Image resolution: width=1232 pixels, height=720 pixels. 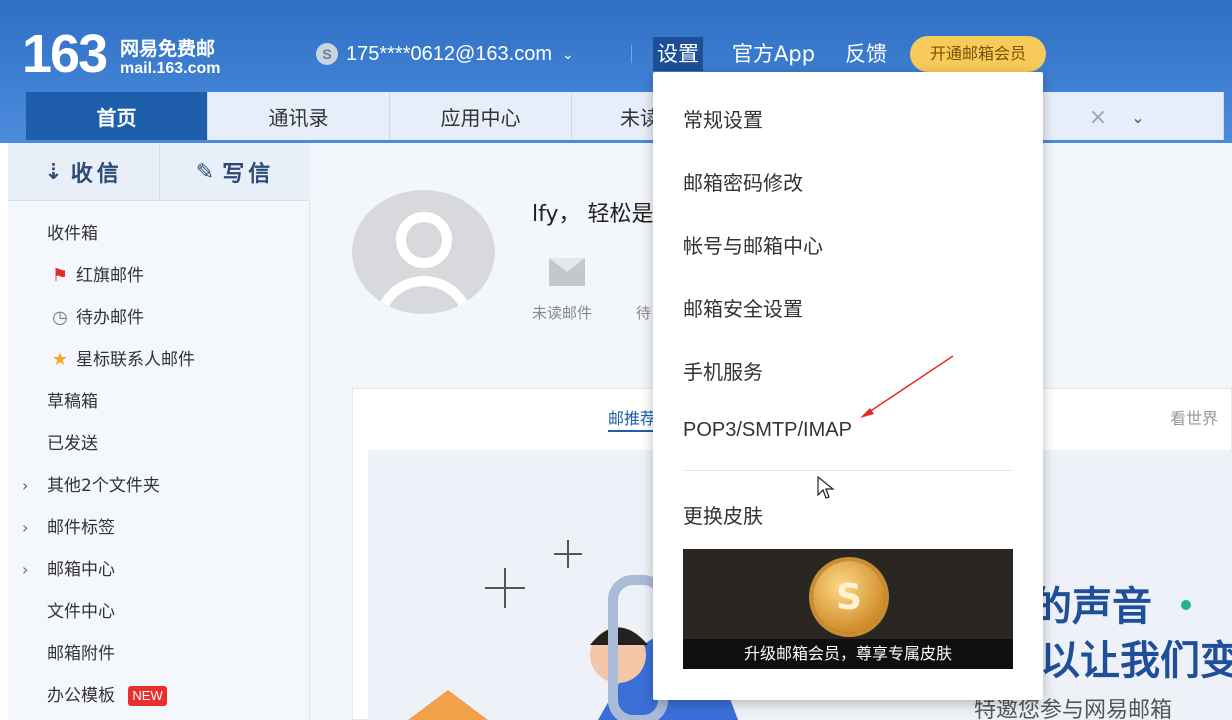 I want to click on mail-actions: ⇣ 收信 ✎ 写信, so click(x=159, y=172).